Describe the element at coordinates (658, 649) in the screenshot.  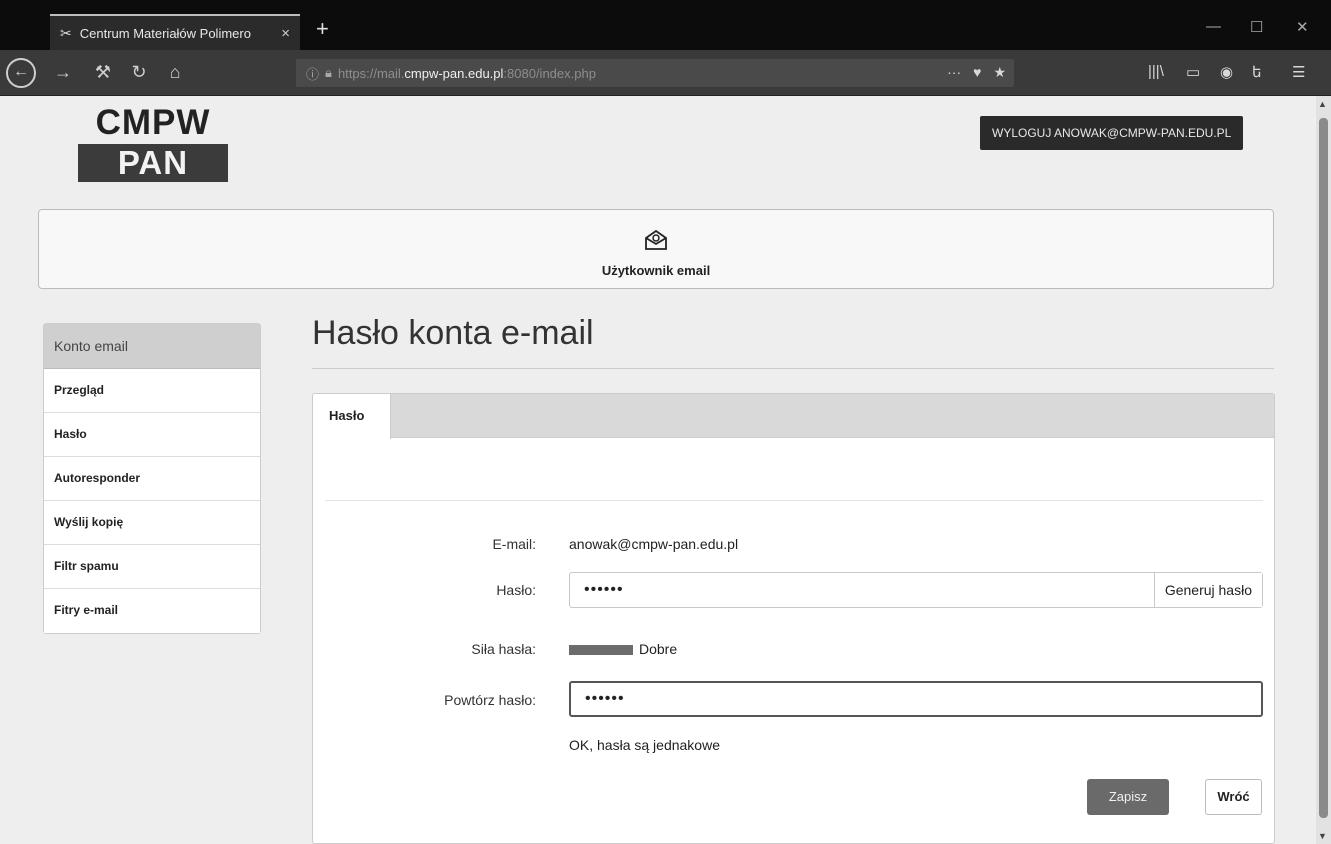
I see `strength-value: Dobre` at that location.